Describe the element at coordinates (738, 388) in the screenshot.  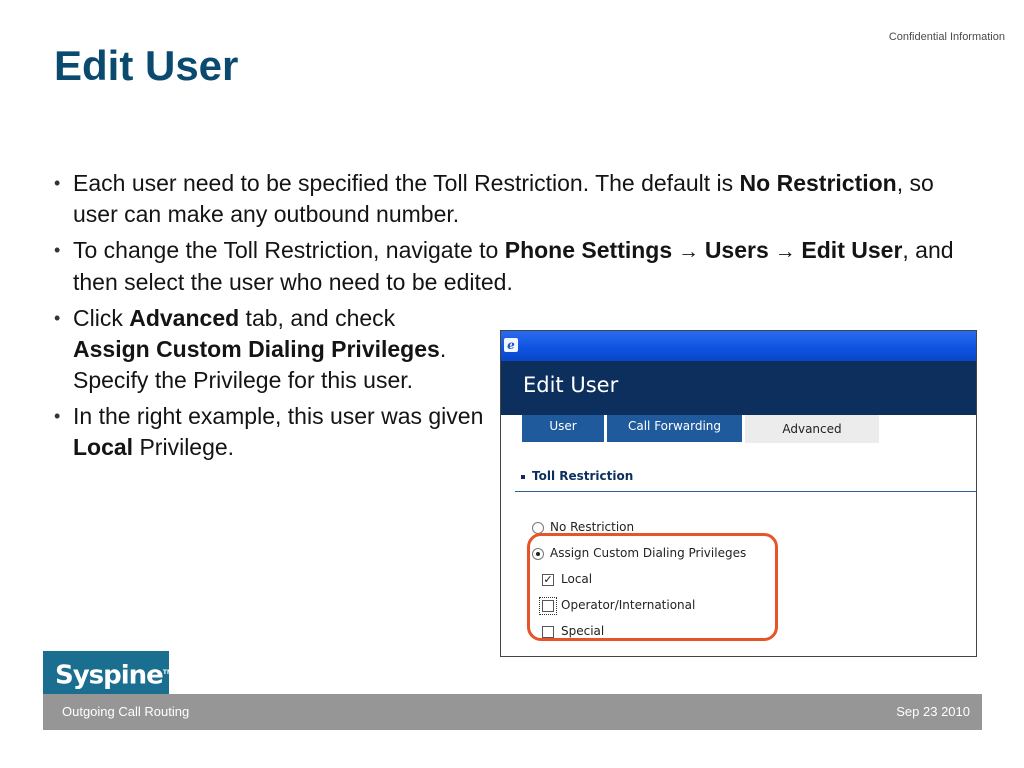
I see `screenshot-header: Edit User` at that location.